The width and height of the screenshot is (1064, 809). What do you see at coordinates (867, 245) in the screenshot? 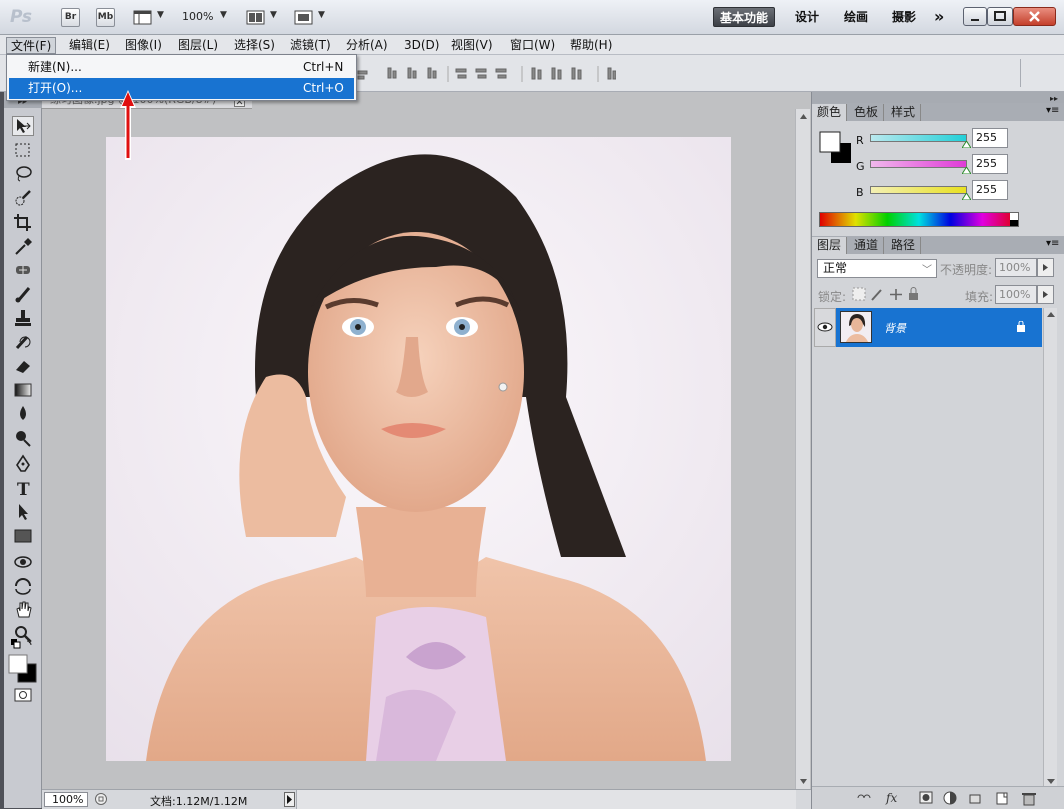
I see `tab-channels: 通道` at bounding box center [867, 245].